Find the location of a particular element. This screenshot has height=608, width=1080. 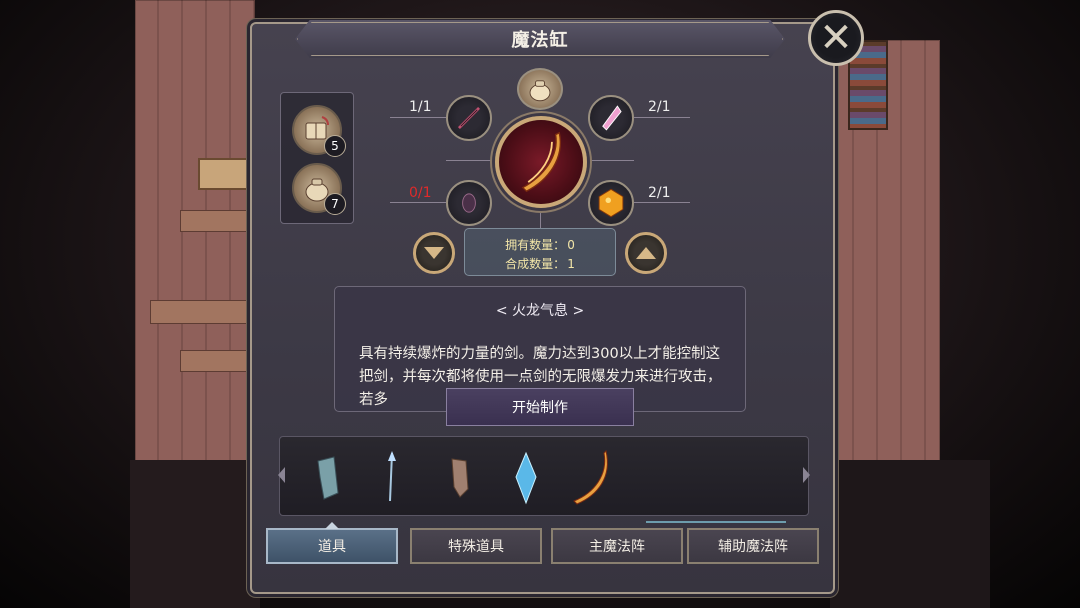

craft-count-row: 合成数量： 1 is located at coordinates (540, 264).